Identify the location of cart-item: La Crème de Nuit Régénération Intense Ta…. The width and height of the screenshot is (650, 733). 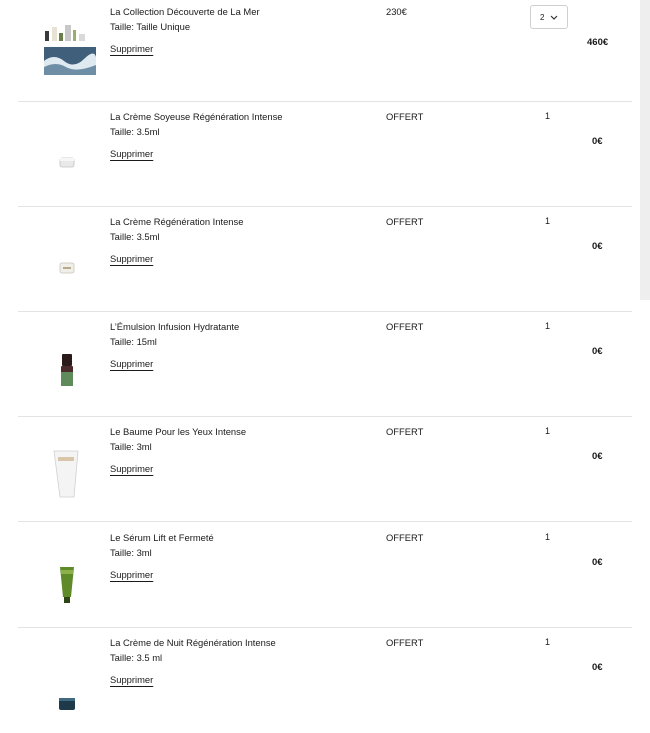
(325, 680).